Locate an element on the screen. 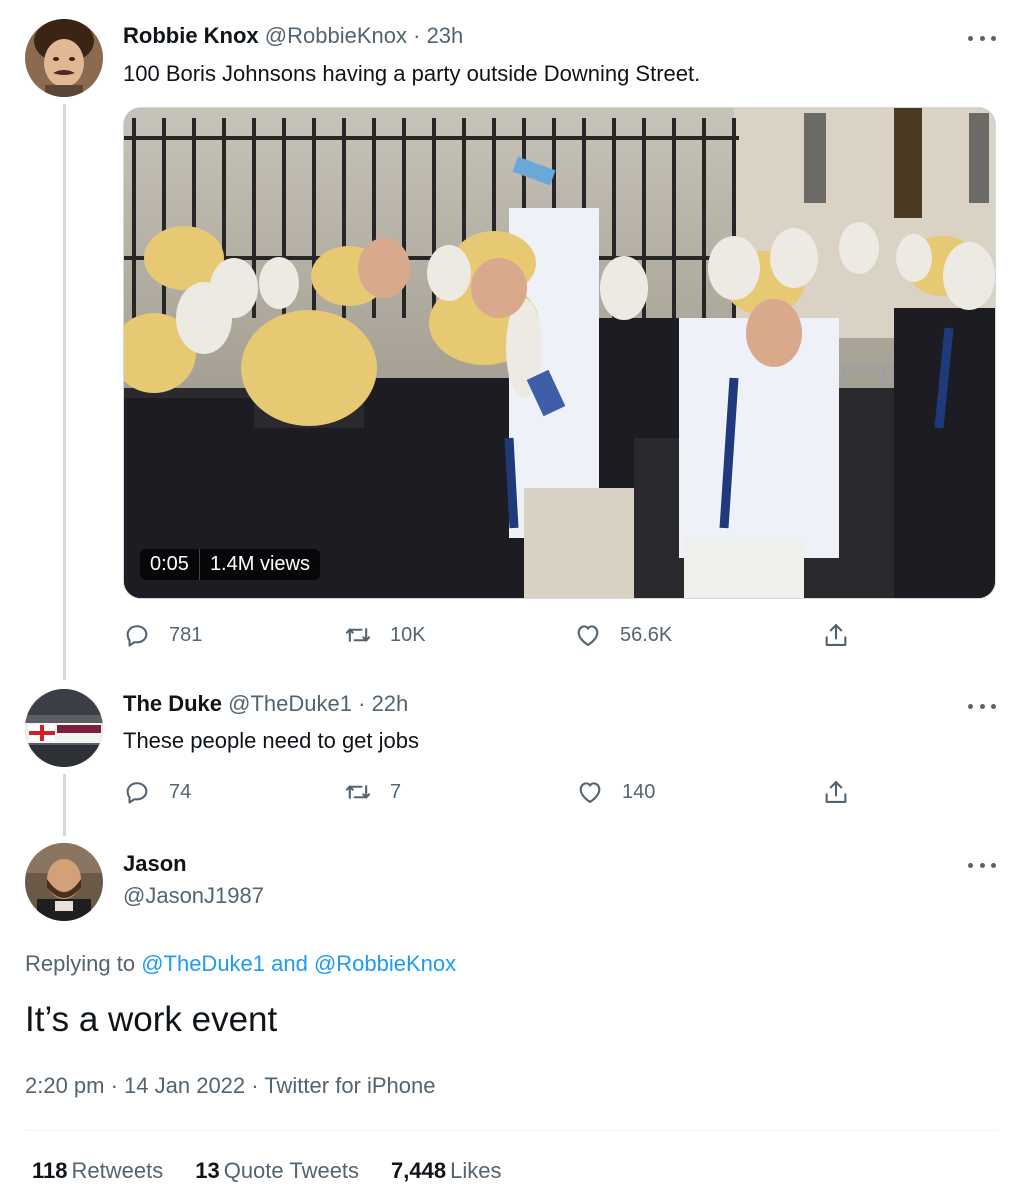 This screenshot has width=1031, height=1200. divider is located at coordinates (511, 1130).